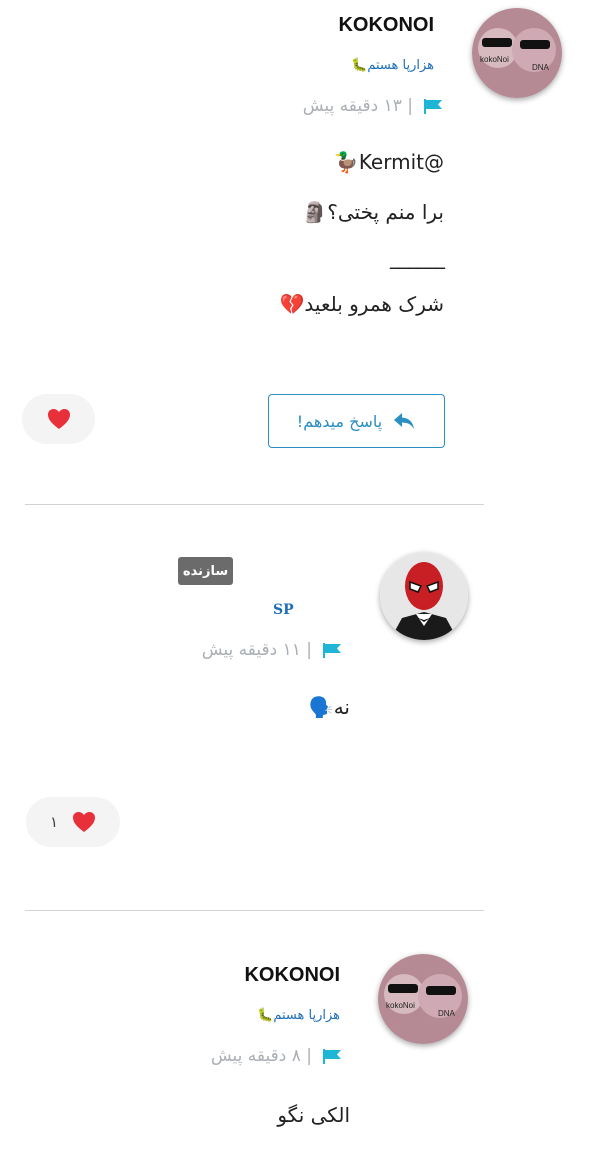 The width and height of the screenshot is (600, 1160). I want to click on comment-line: @Kermit🦆, so click(388, 162).